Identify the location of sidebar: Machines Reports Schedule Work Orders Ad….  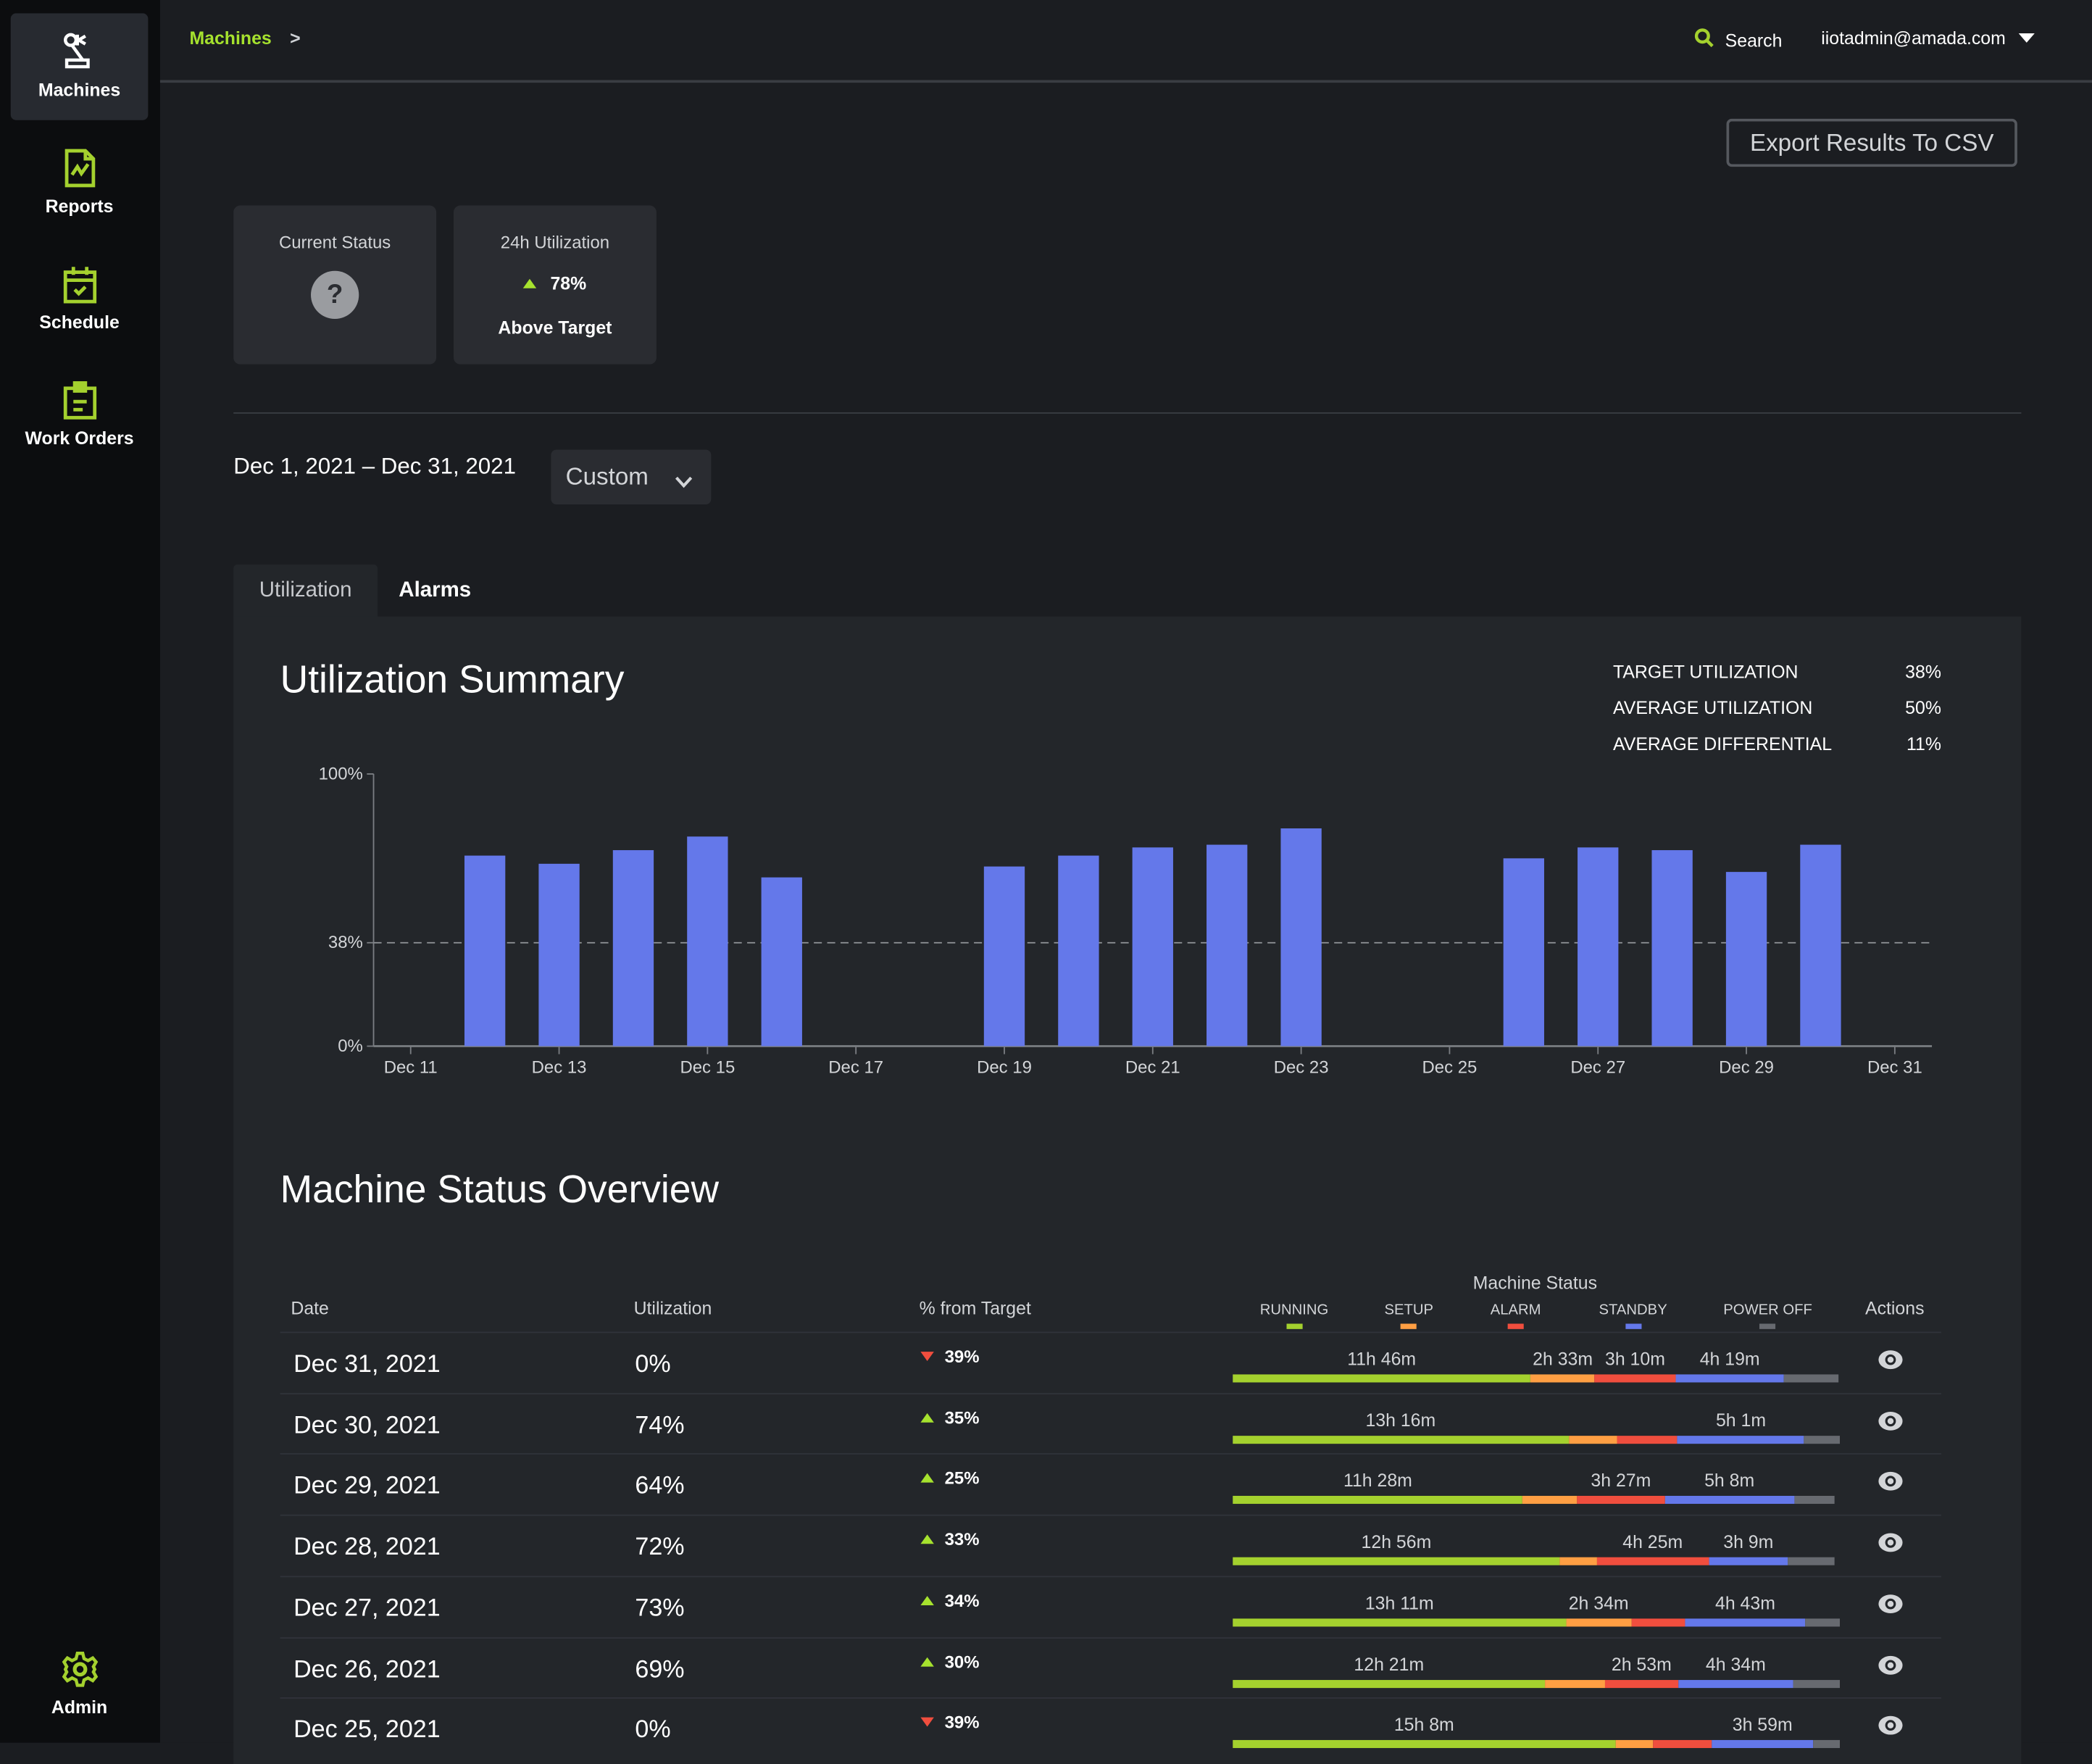
(80, 871).